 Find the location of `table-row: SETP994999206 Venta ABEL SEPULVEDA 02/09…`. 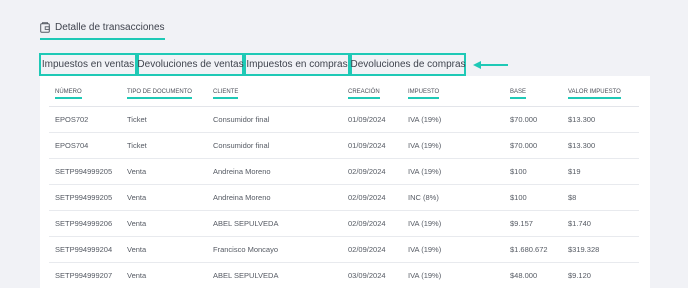

table-row: SETP994999206 Venta ABEL SEPULVEDA 02/09… is located at coordinates (344, 223).